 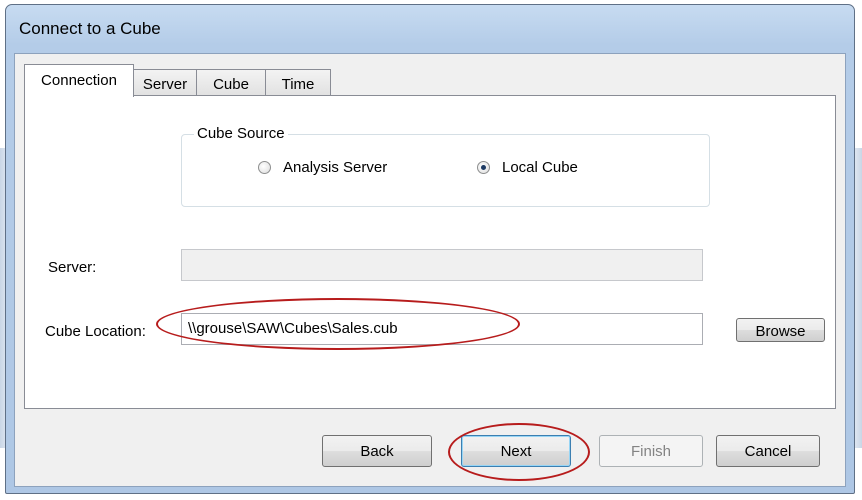 What do you see at coordinates (90, 28) in the screenshot?
I see `window-title: Connect to a Cube` at bounding box center [90, 28].